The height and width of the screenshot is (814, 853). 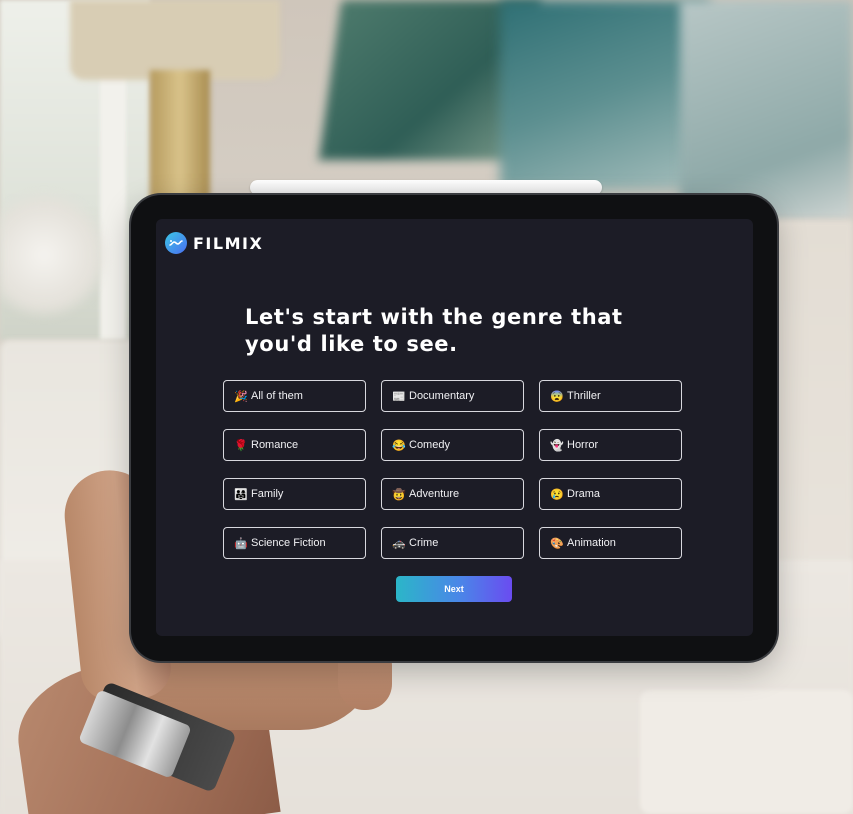 What do you see at coordinates (351, 344) in the screenshot?
I see `title-line: you'd like to see.` at bounding box center [351, 344].